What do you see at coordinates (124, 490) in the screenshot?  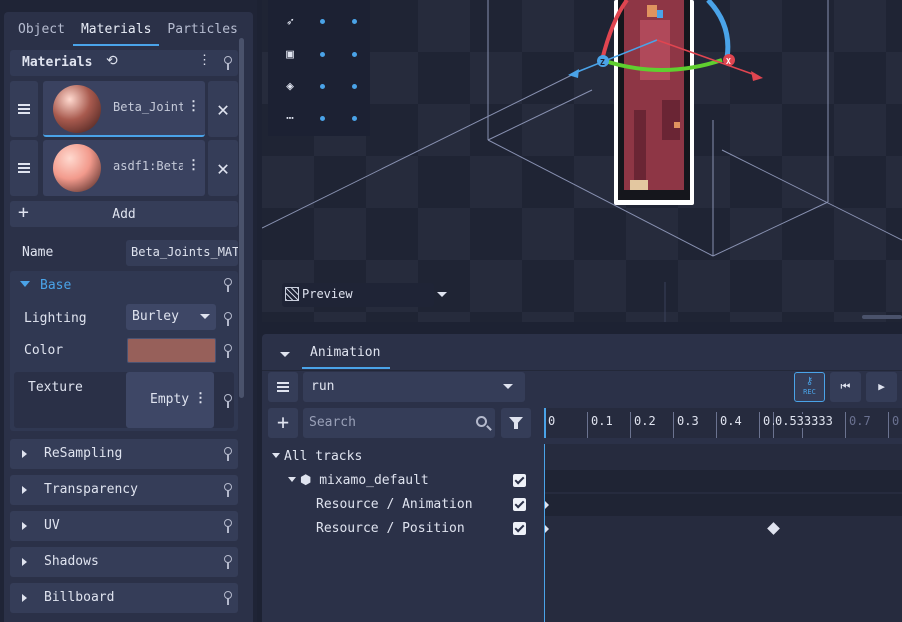 I see `section-transparency: Transparency` at bounding box center [124, 490].